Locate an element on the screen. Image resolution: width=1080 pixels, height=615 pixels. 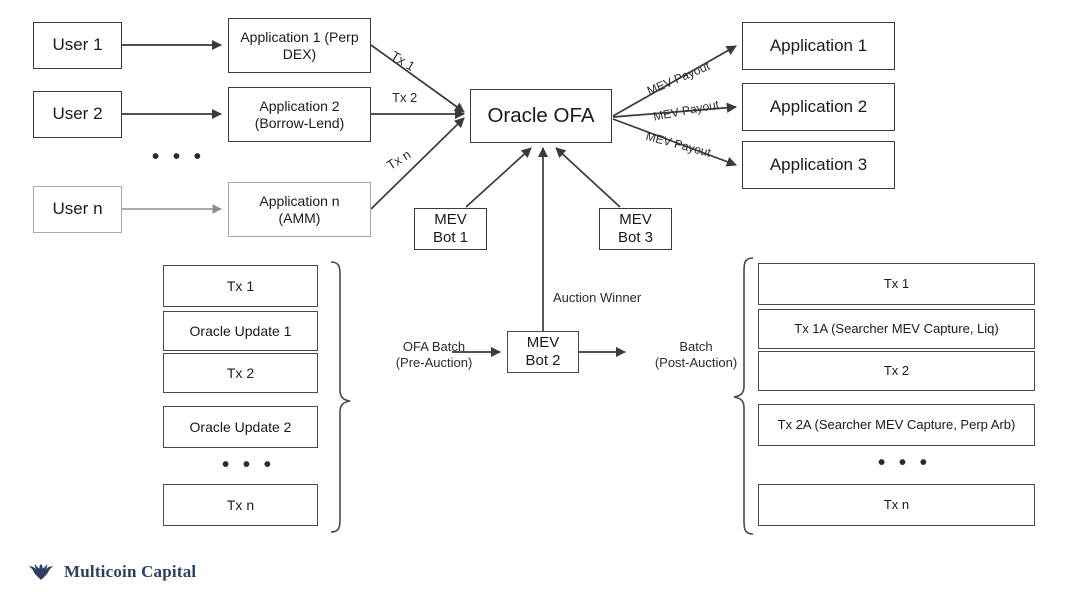
pre-batch-item-tx-2: Tx 2 is located at coordinates (240, 373).